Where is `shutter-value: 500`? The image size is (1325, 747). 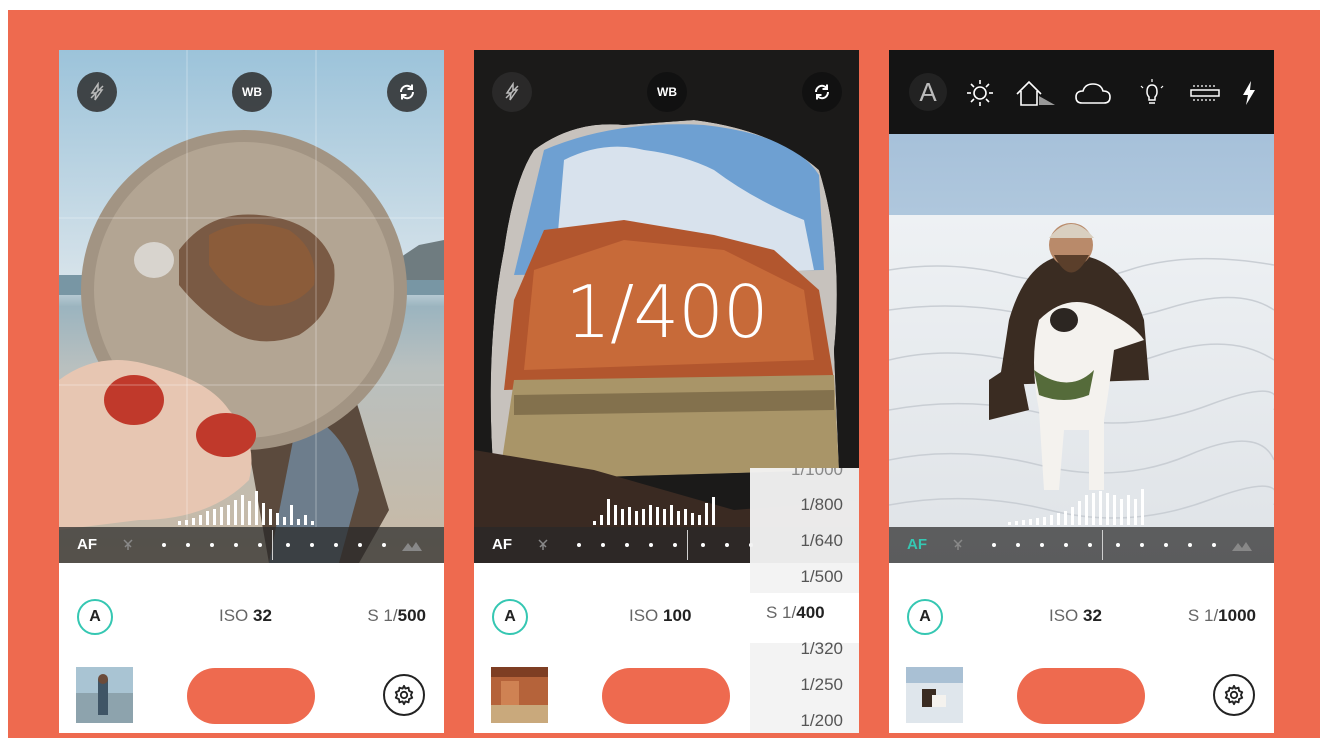
shutter-value: 500 is located at coordinates (411, 615).